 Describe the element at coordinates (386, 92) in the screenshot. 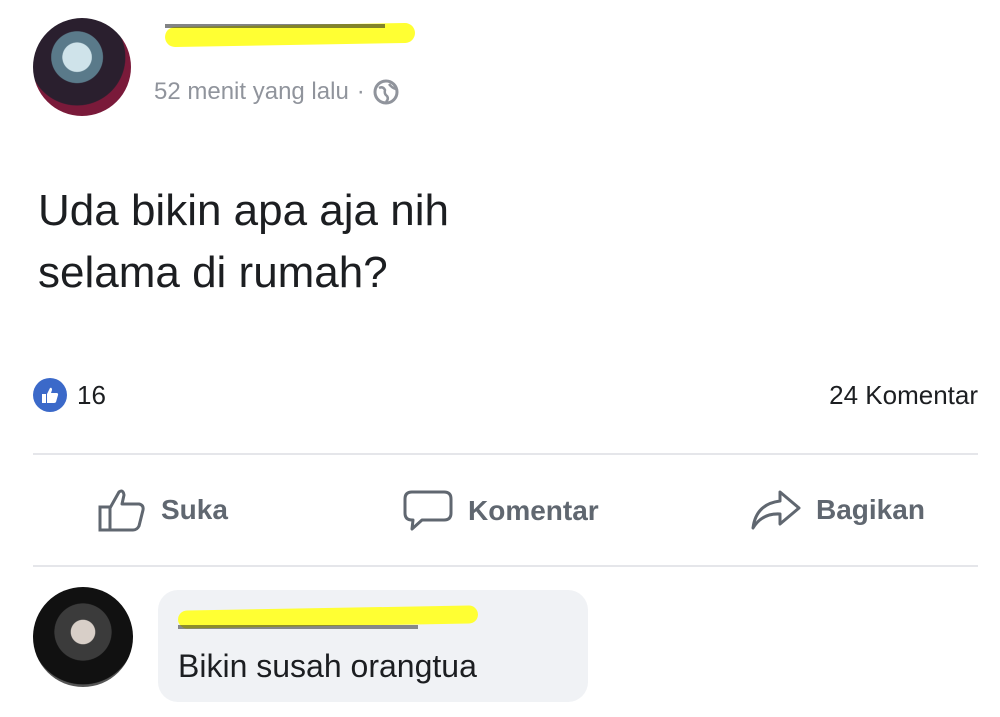

I see `globe-icon` at that location.